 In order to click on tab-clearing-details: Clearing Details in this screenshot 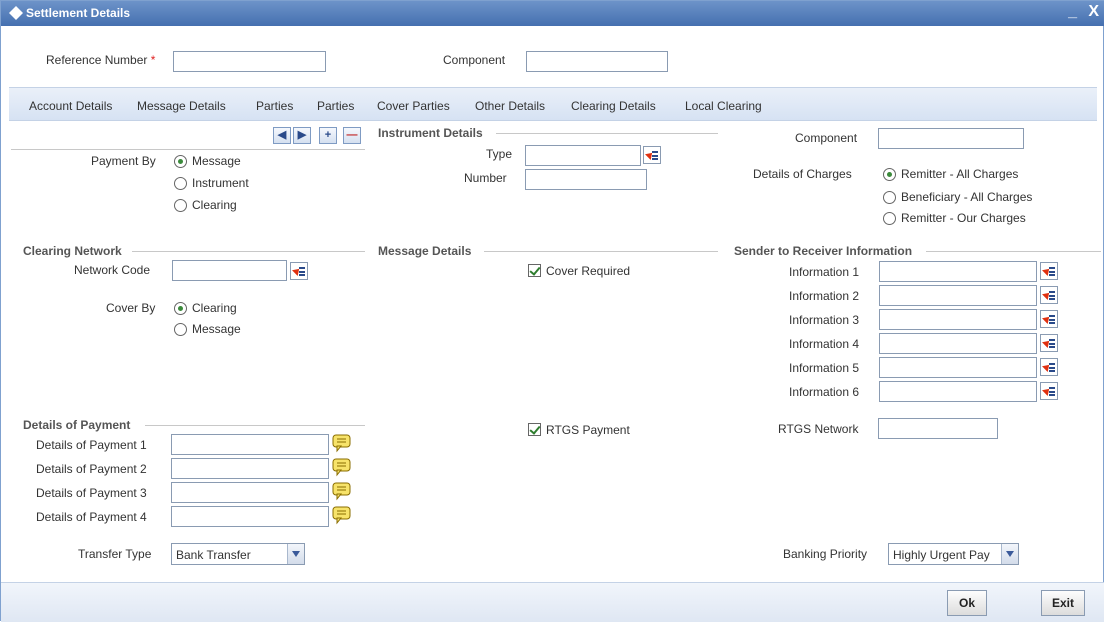, I will do `click(613, 106)`.